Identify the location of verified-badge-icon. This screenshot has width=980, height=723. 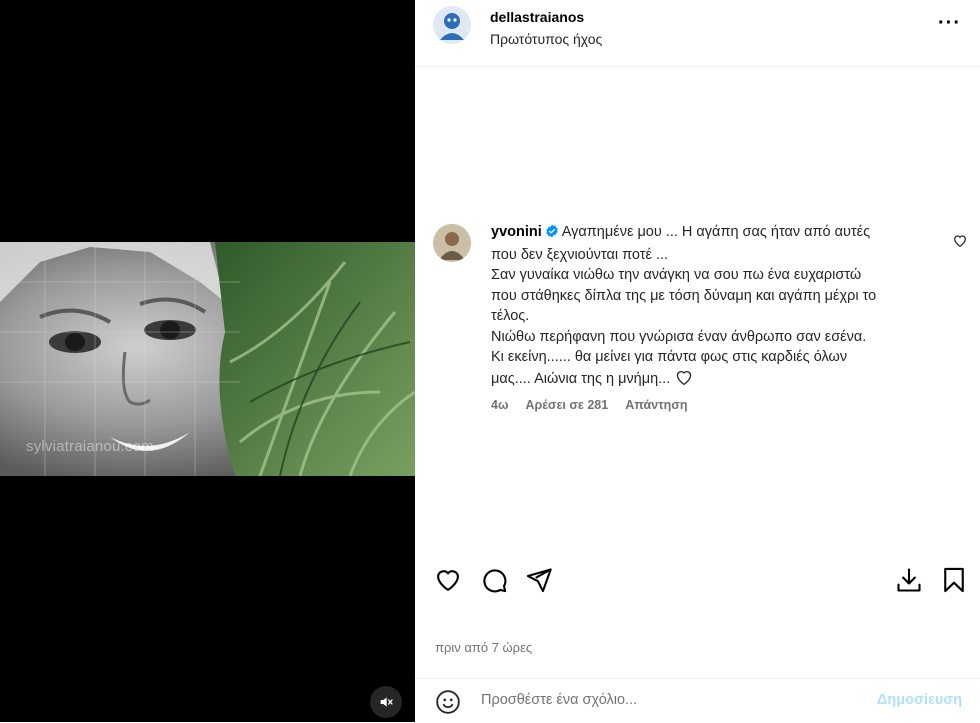
(552, 234).